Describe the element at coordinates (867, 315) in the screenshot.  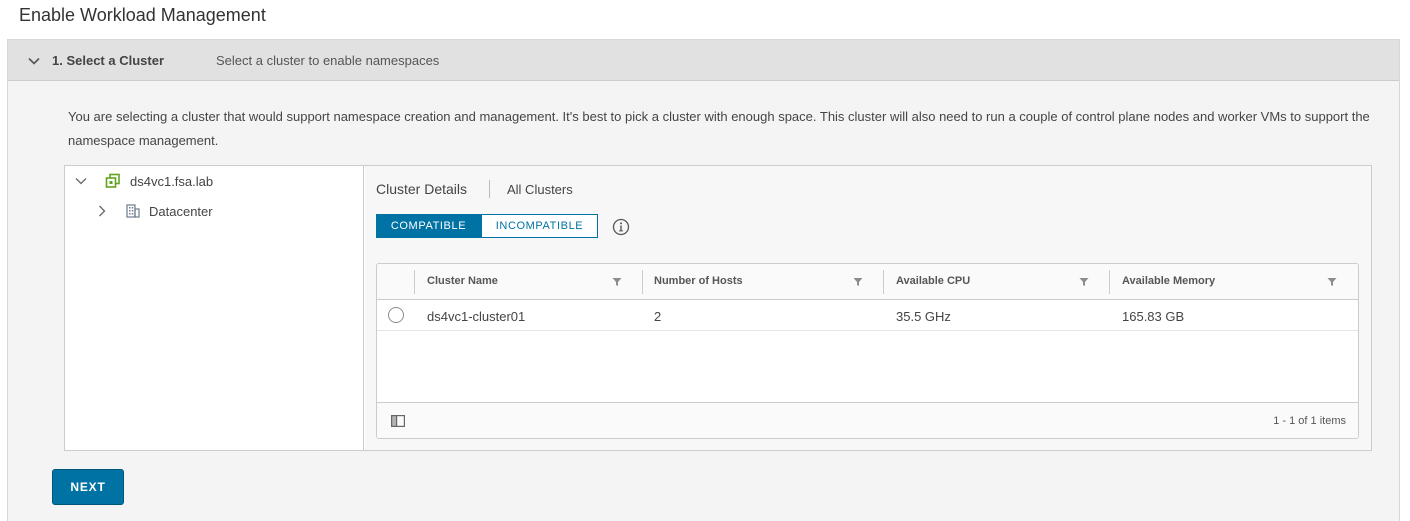
I see `table-row: ds4vc1-cluster01 2 35.5 GHz 165.83 GB` at that location.